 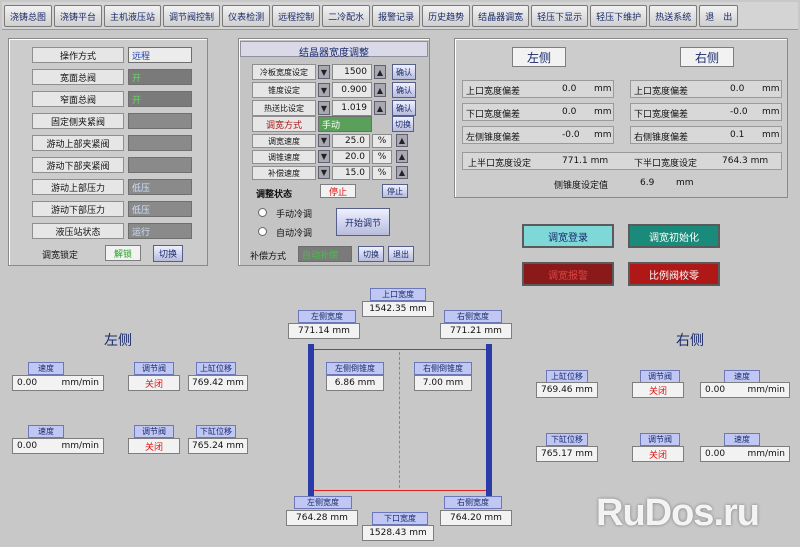 What do you see at coordinates (493, 92) in the screenshot?
I see `left-deviation-label-0: 上口宽度偏差` at bounding box center [493, 92].